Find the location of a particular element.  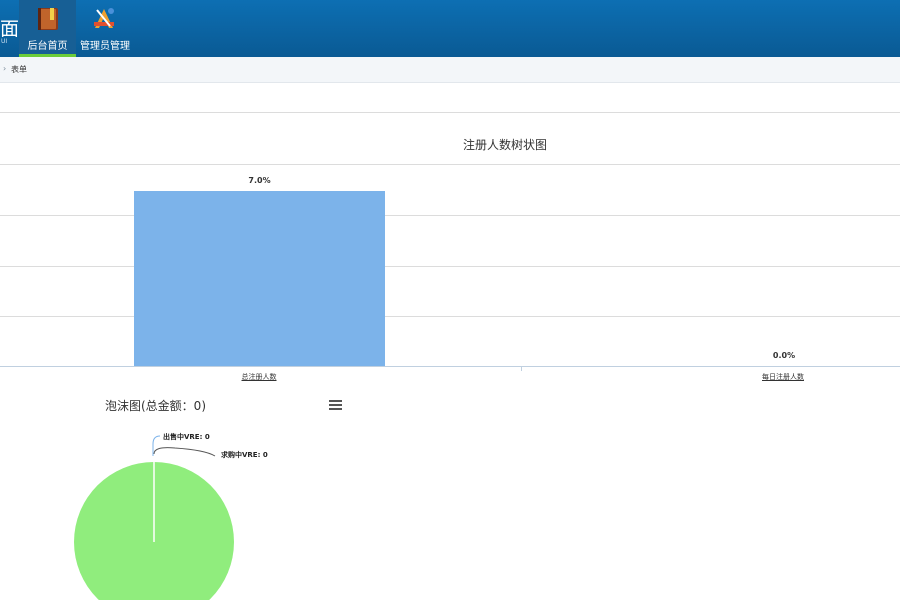

brand-title: 面 is located at coordinates (10, 29).